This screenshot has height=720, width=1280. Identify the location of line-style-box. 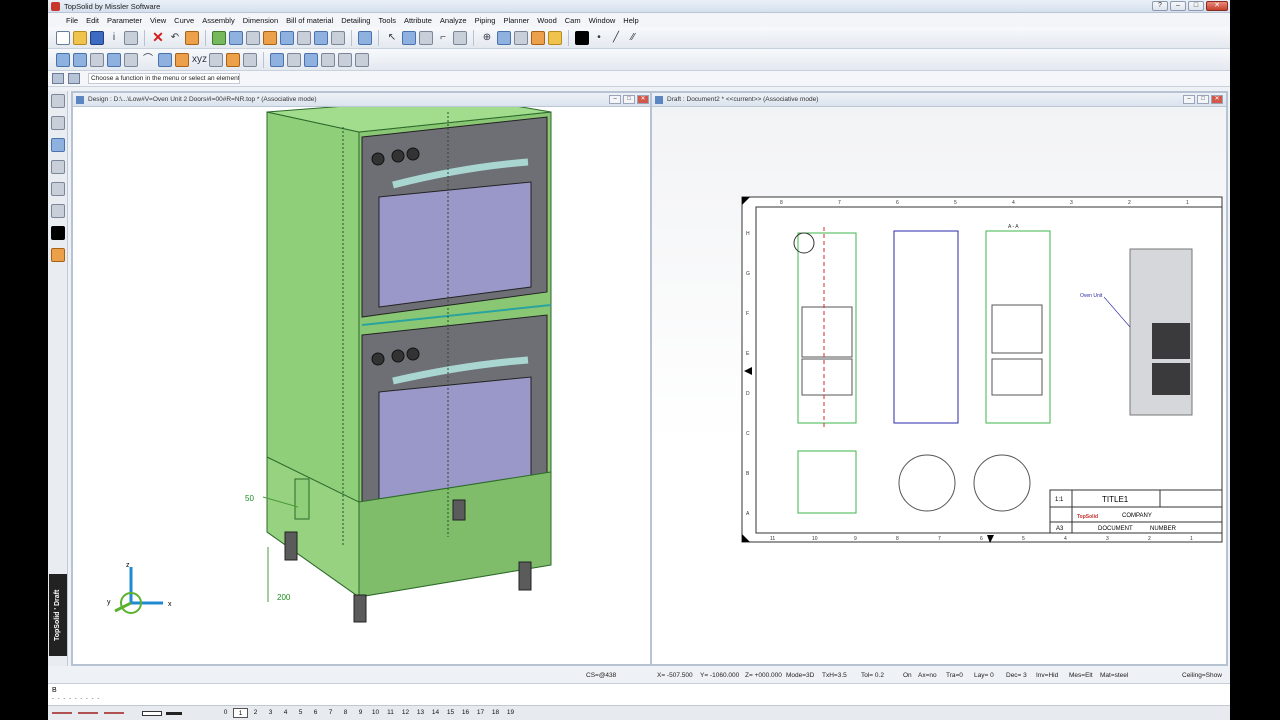
(152, 713).